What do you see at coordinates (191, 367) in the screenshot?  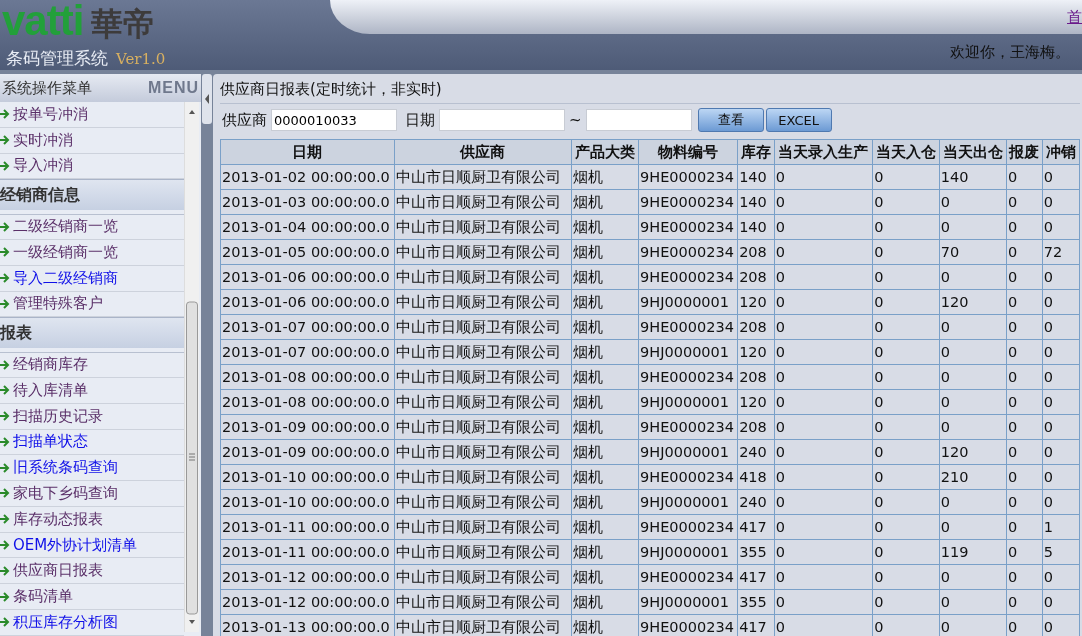 I see `scrollbar-drawing` at bounding box center [191, 367].